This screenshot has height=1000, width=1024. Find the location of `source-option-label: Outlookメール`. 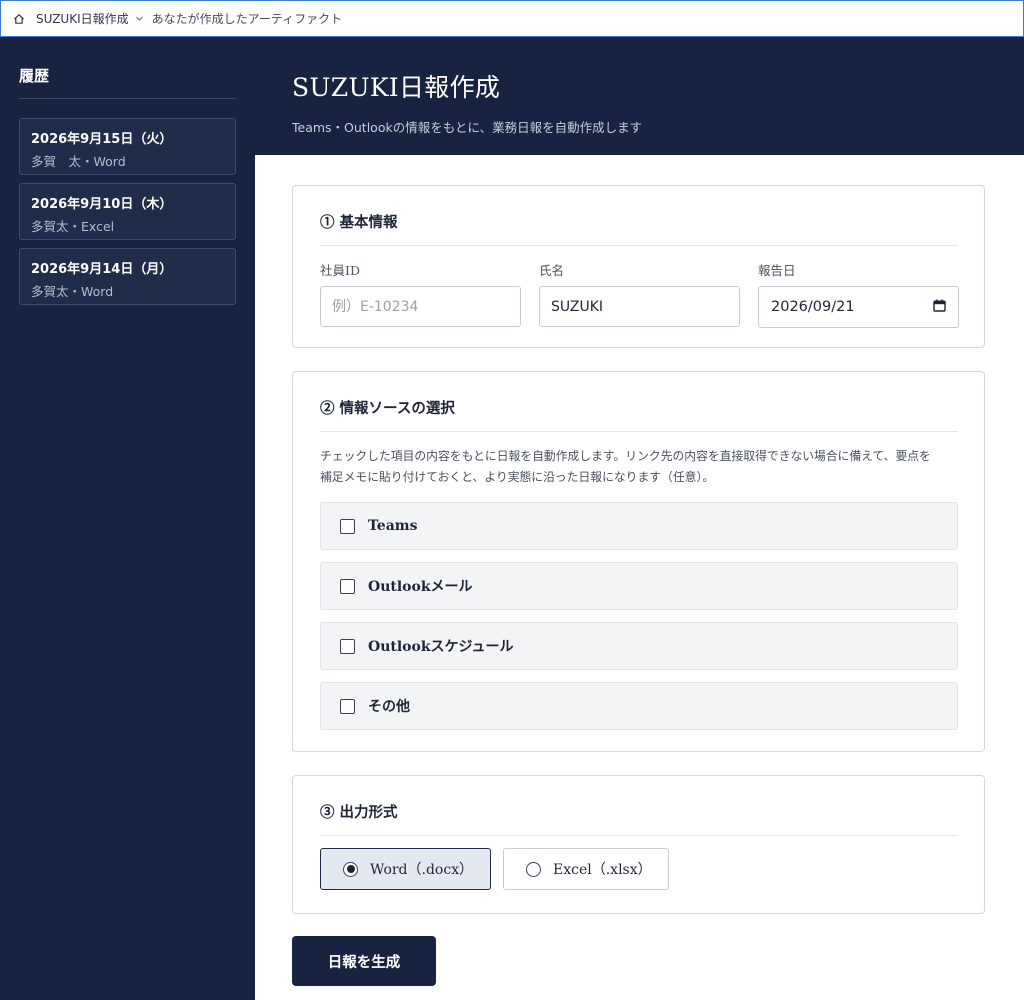

source-option-label: Outlookメール is located at coordinates (420, 587).